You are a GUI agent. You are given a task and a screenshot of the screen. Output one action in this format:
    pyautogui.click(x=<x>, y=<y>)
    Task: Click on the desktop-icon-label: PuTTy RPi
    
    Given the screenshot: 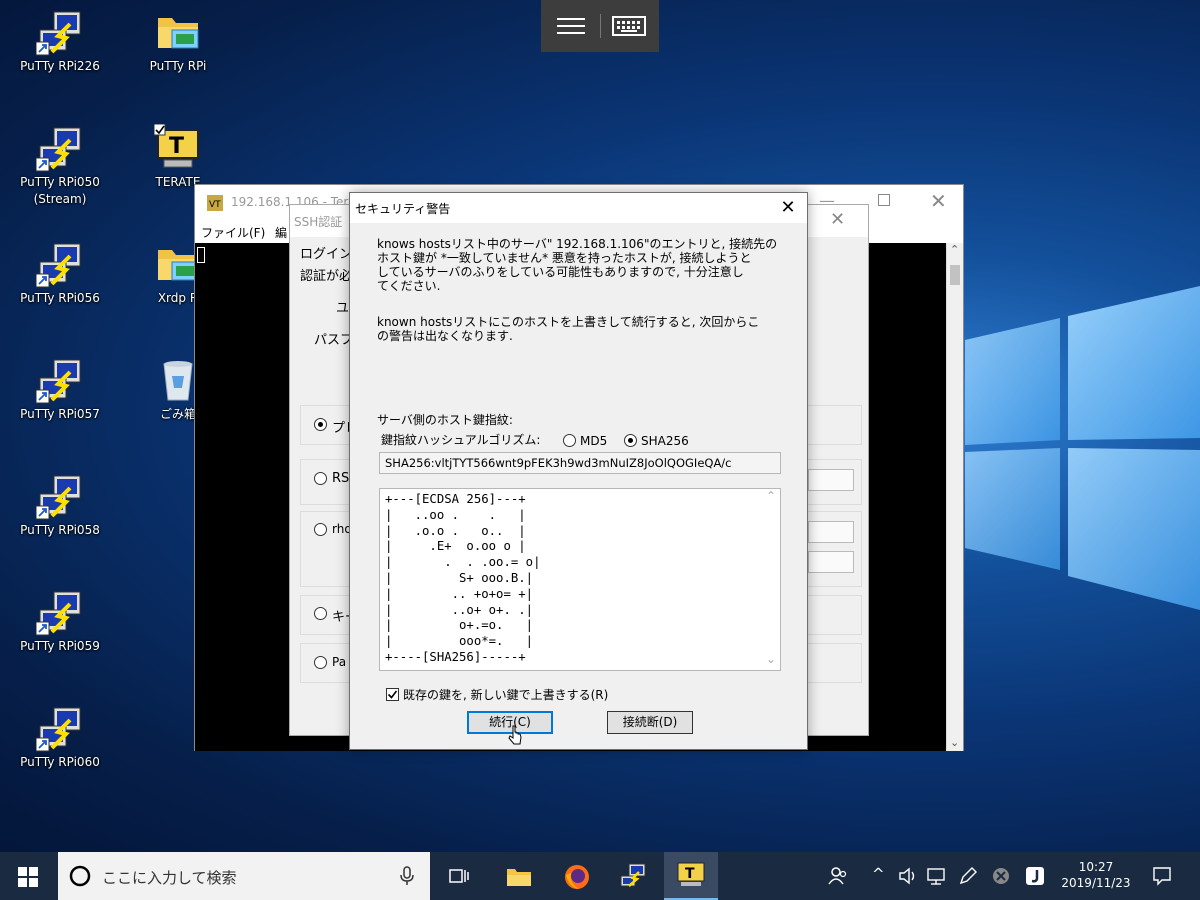 What is the action you would take?
    pyautogui.click(x=178, y=66)
    